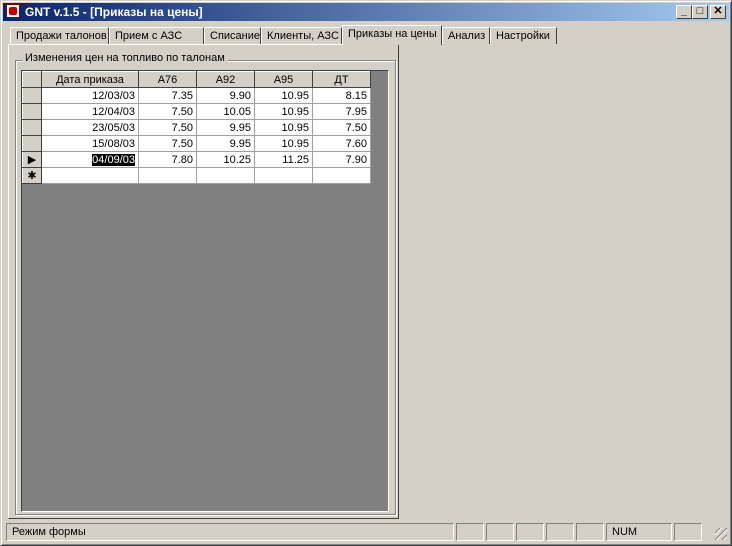 This screenshot has width=732, height=546. What do you see at coordinates (341, 79) in the screenshot?
I see `column-header-dt: ДТ` at bounding box center [341, 79].